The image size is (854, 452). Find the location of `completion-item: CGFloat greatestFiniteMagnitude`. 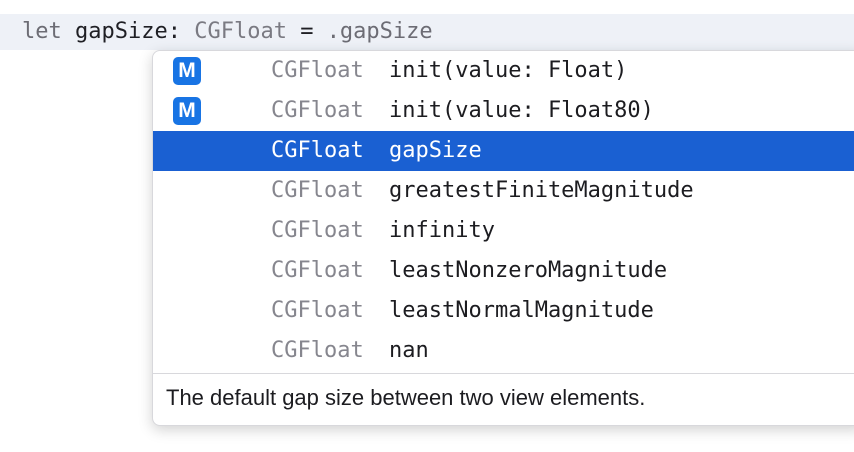

completion-item: CGFloat greatestFiniteMagnitude is located at coordinates (503, 191).